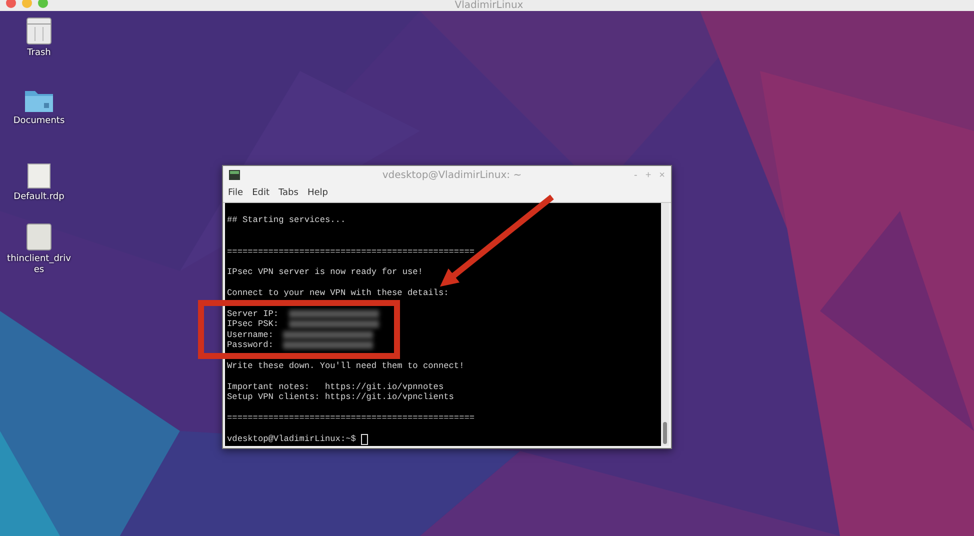 The image size is (974, 536). What do you see at coordinates (338, 293) in the screenshot?
I see `terminal-line: Connect to your new VPN with these details:` at bounding box center [338, 293].